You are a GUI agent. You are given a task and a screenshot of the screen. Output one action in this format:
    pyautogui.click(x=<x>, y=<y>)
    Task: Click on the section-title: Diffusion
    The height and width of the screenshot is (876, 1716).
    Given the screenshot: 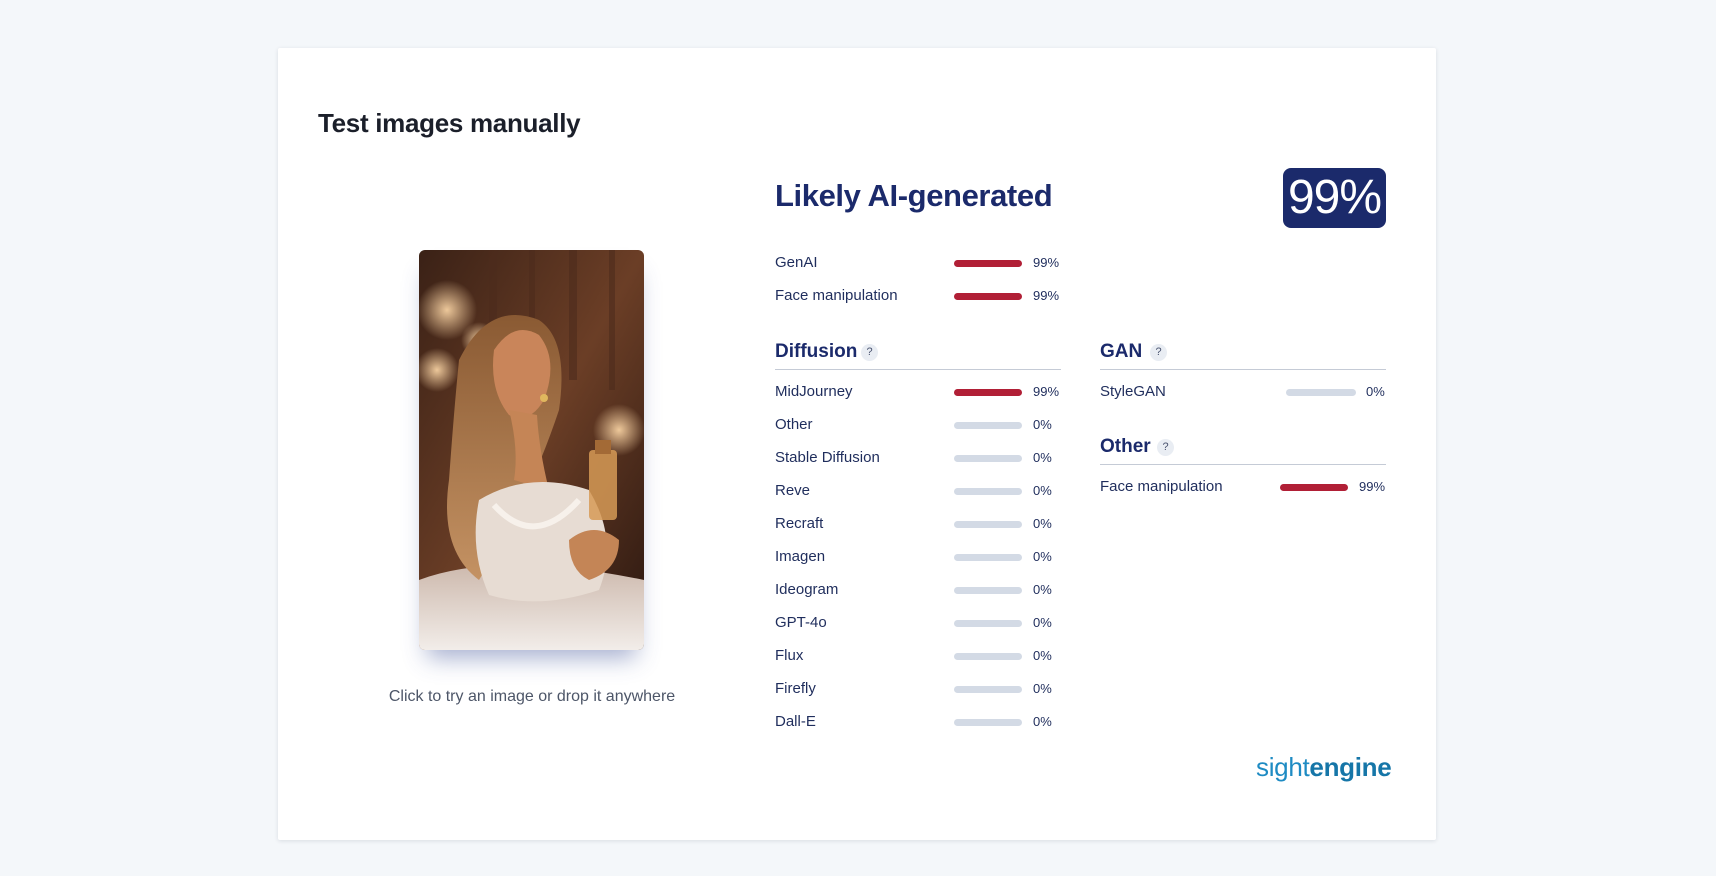 What is the action you would take?
    pyautogui.click(x=816, y=351)
    